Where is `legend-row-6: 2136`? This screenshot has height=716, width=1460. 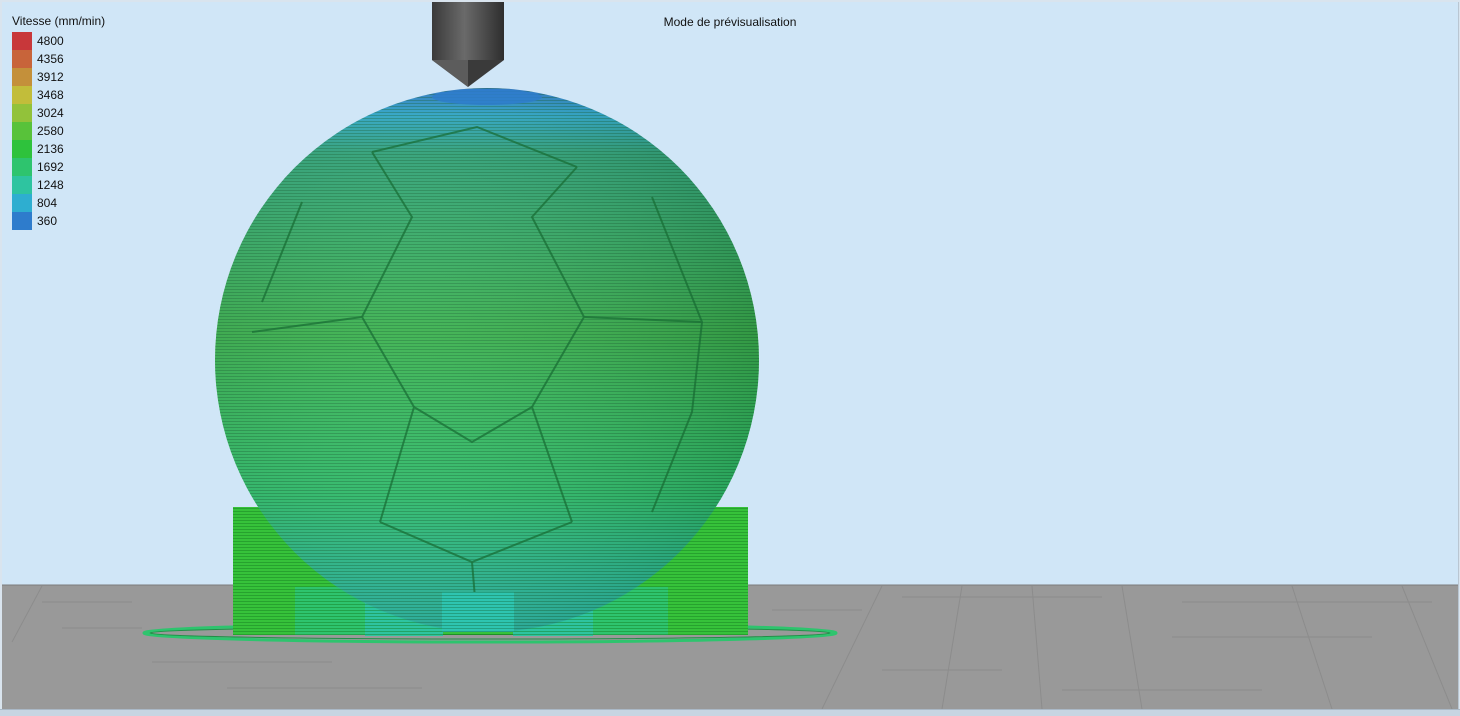
legend-row-6: 2136 is located at coordinates (58, 149).